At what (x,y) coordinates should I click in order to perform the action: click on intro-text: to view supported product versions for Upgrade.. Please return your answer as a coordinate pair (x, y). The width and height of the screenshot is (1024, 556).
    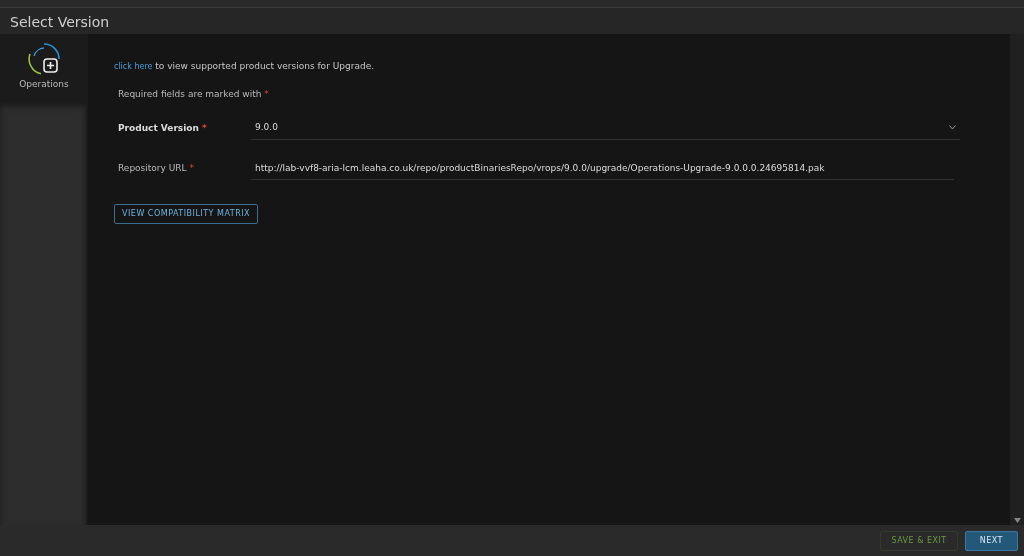
    Looking at the image, I should click on (264, 66).